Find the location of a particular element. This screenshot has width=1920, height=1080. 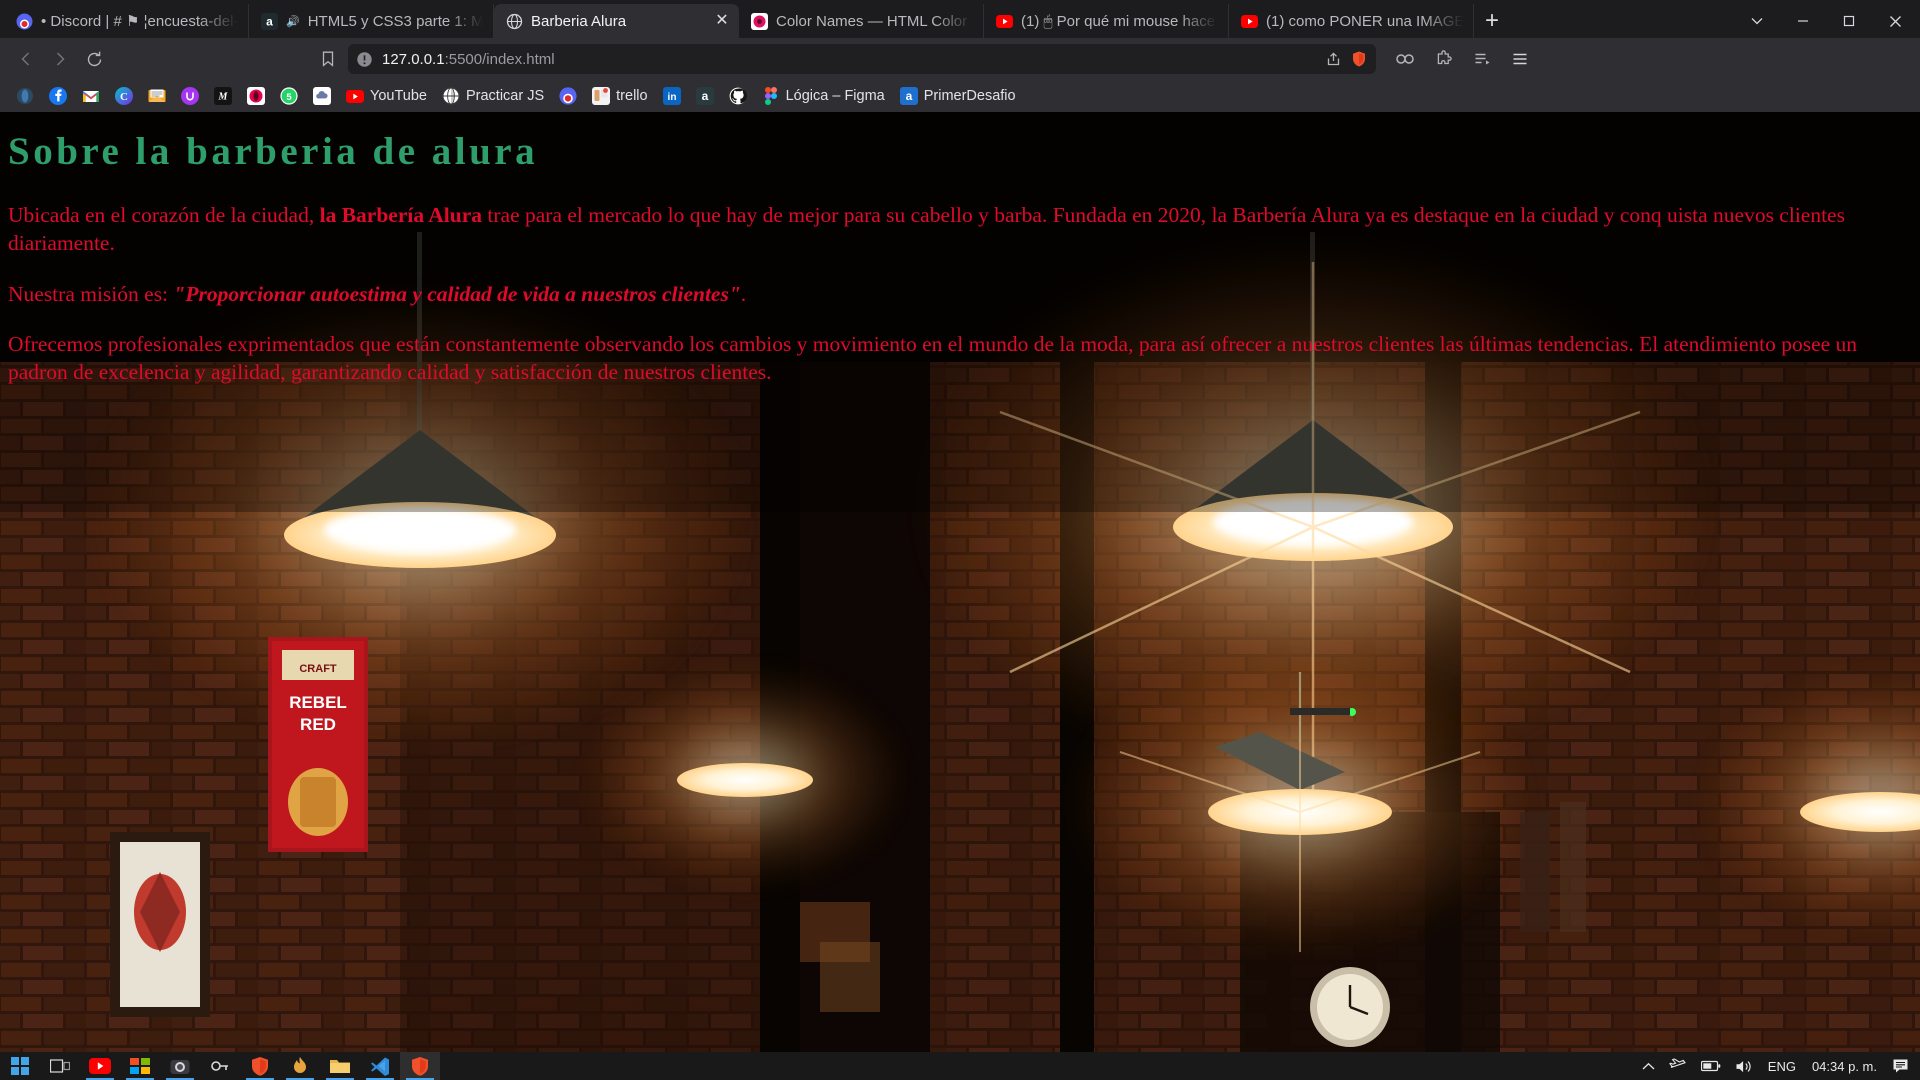

extensions-icon is located at coordinates (1444, 59).